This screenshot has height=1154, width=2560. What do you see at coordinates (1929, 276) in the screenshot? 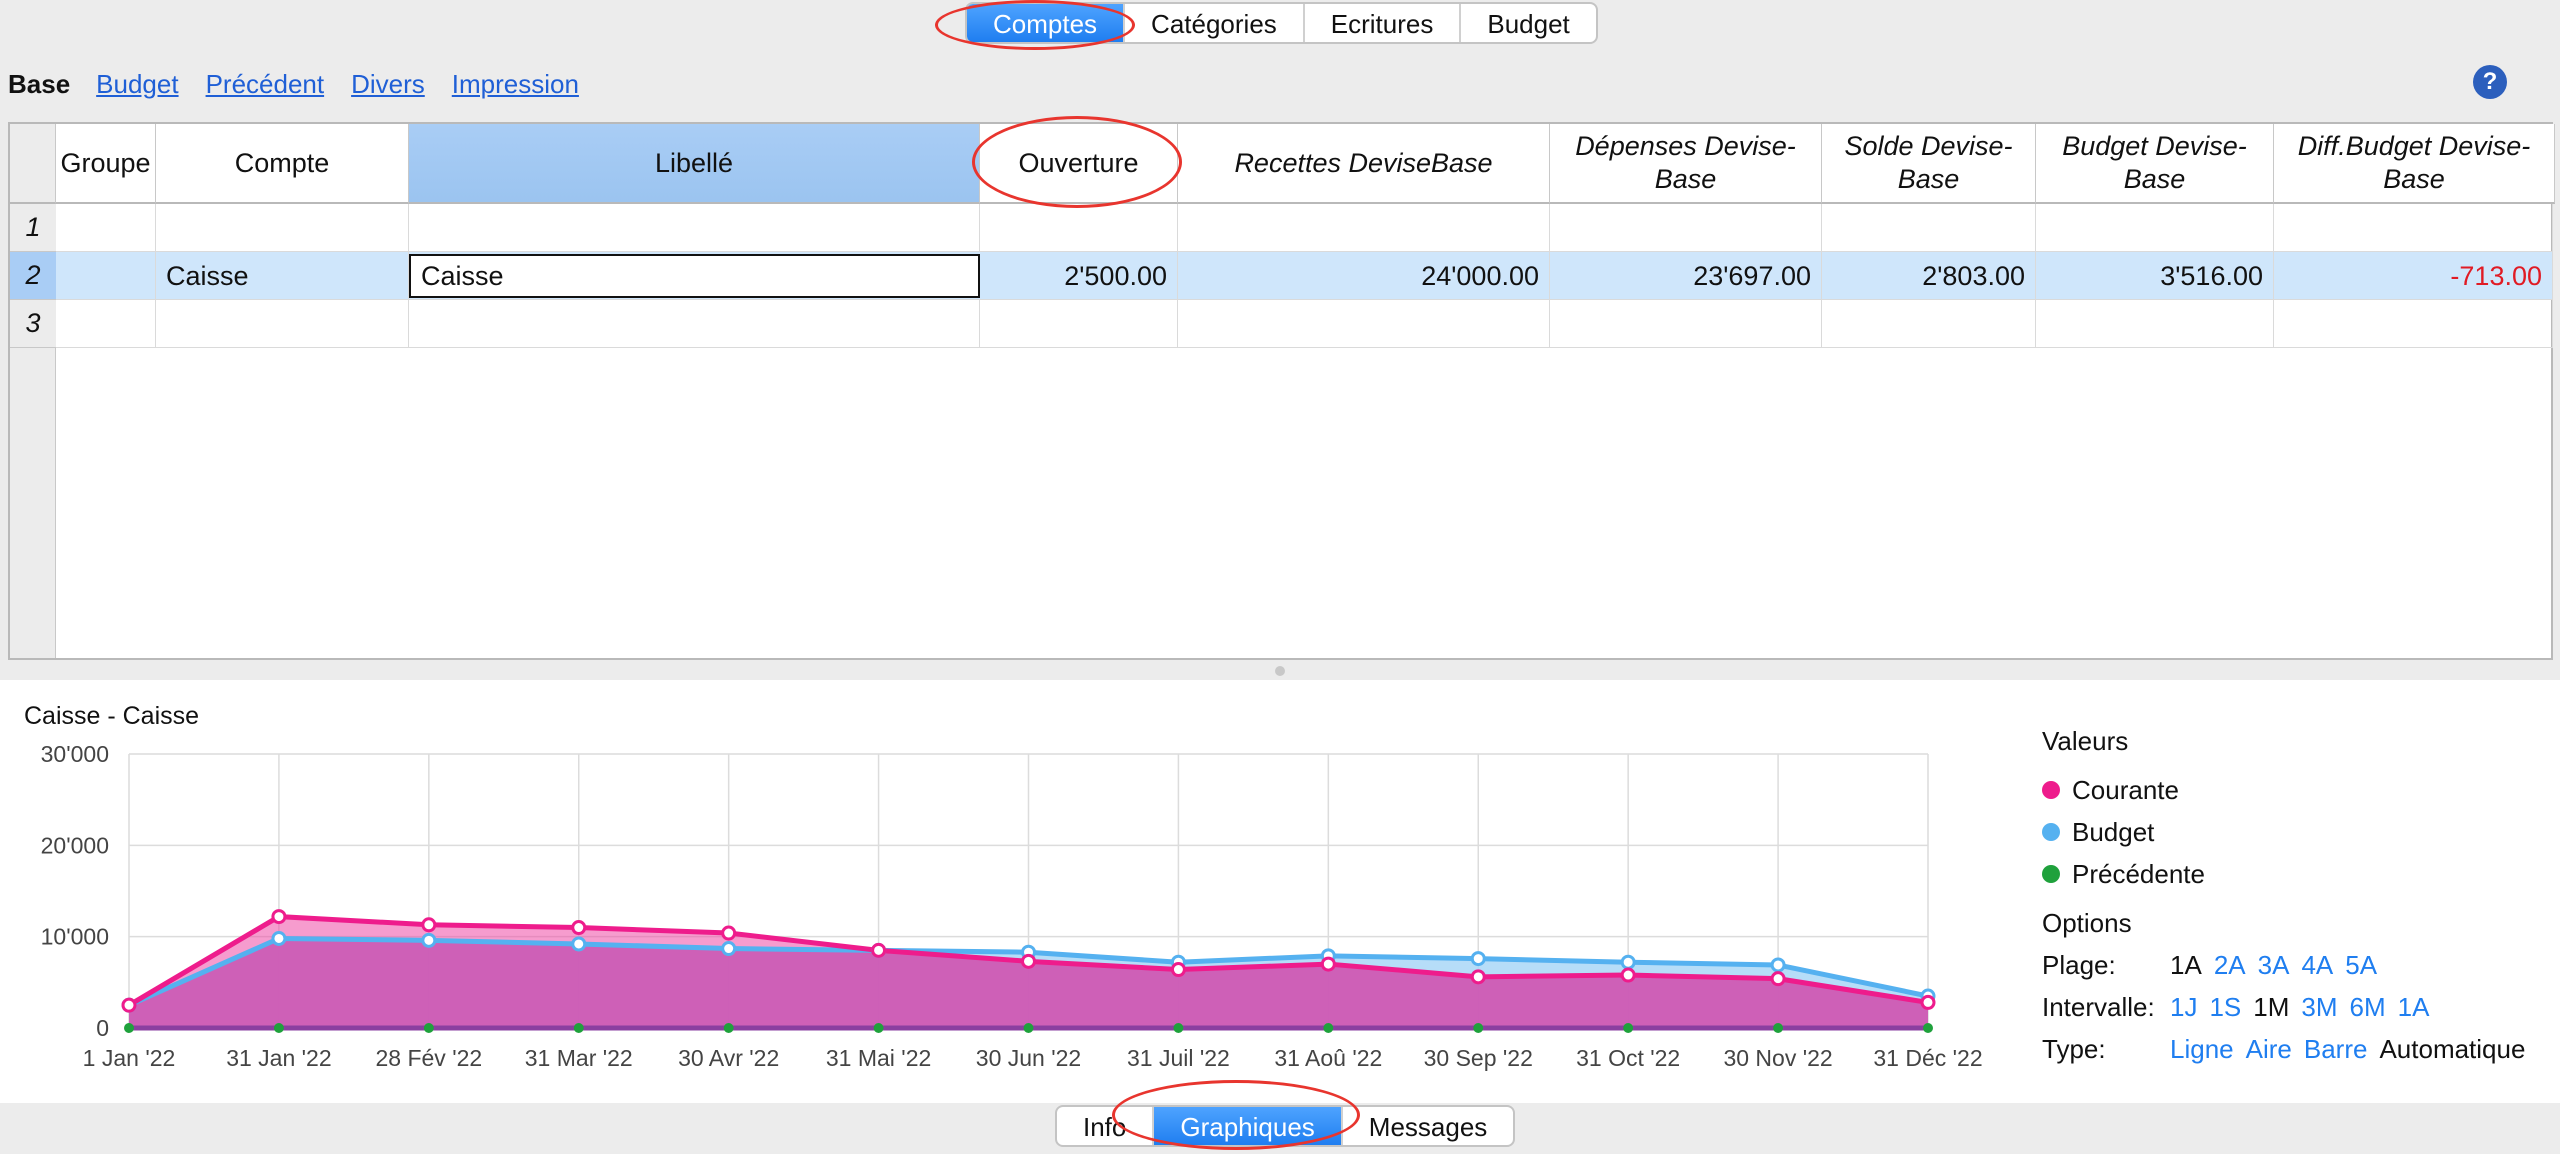
I see `cell-solde: 2'803.00` at bounding box center [1929, 276].